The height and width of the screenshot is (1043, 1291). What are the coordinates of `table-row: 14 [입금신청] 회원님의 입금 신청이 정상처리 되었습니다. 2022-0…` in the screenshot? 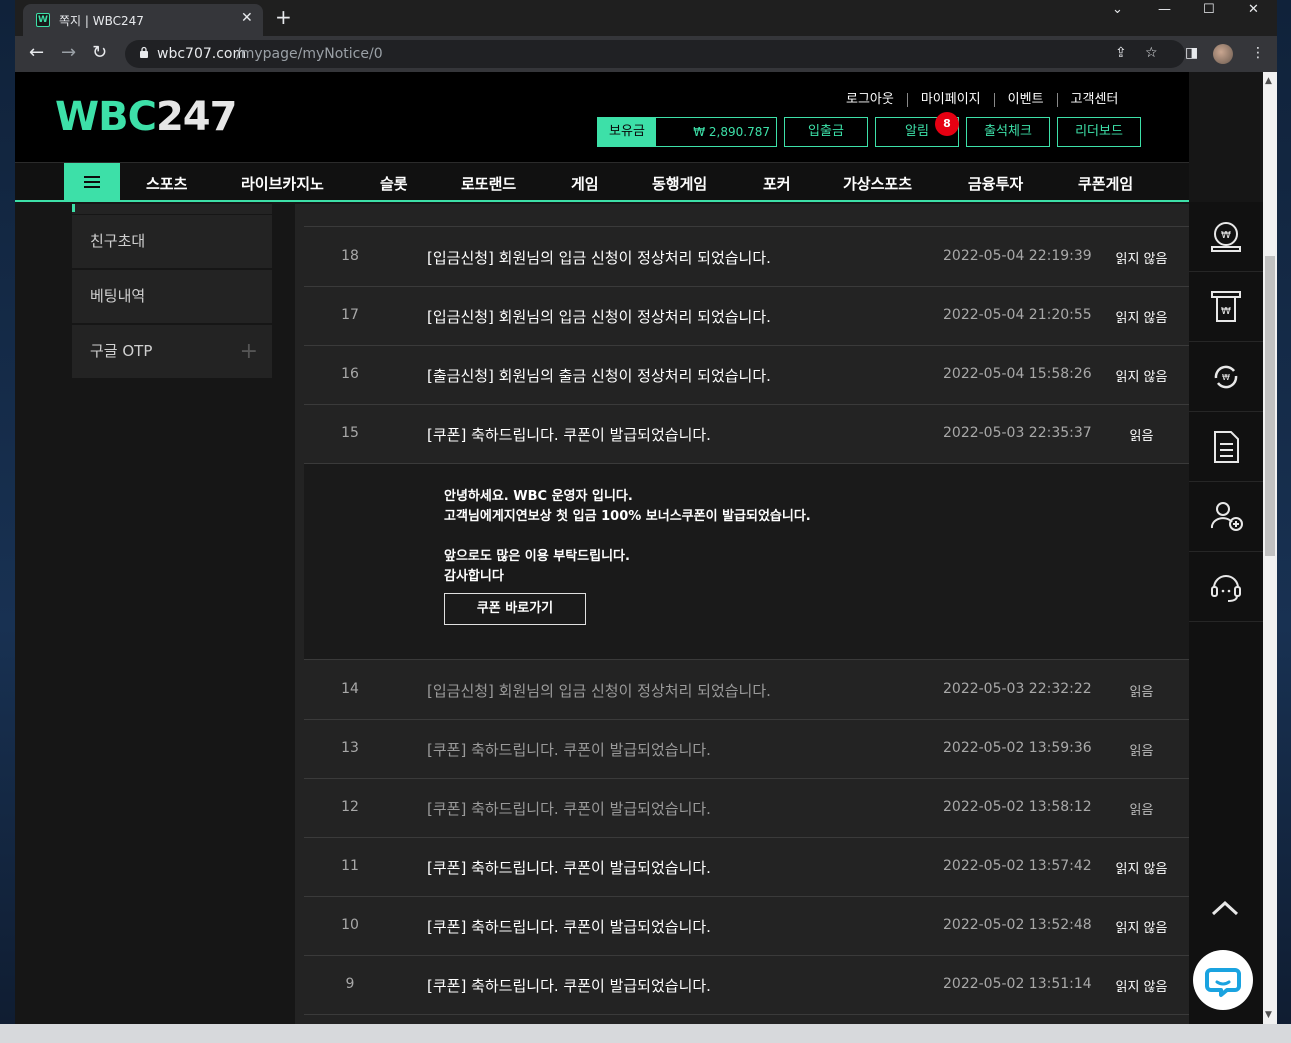 It's located at (746, 690).